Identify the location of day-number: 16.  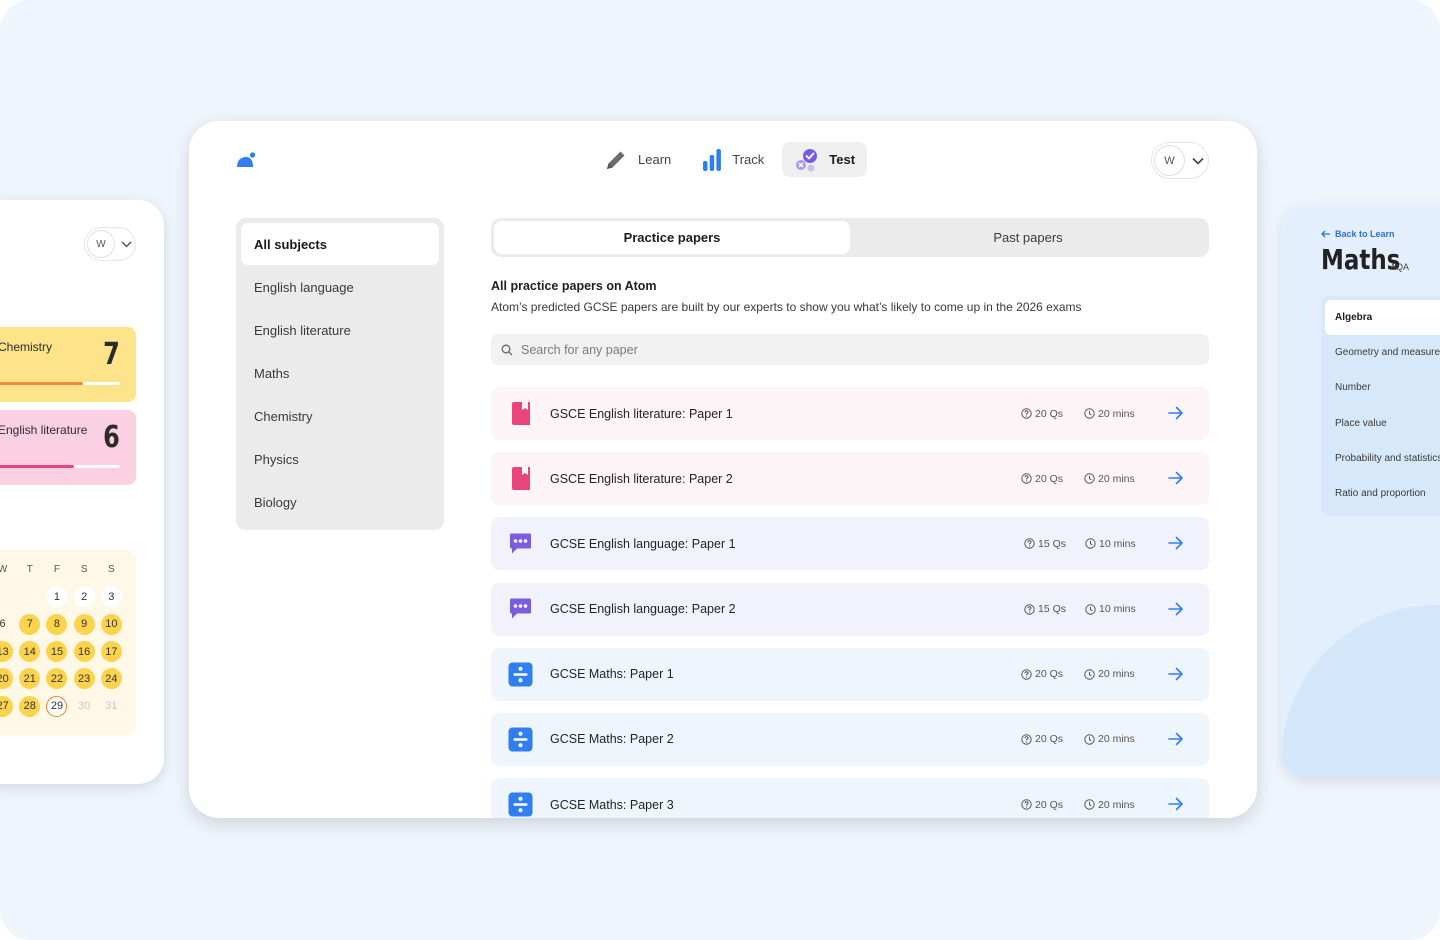
(84, 652).